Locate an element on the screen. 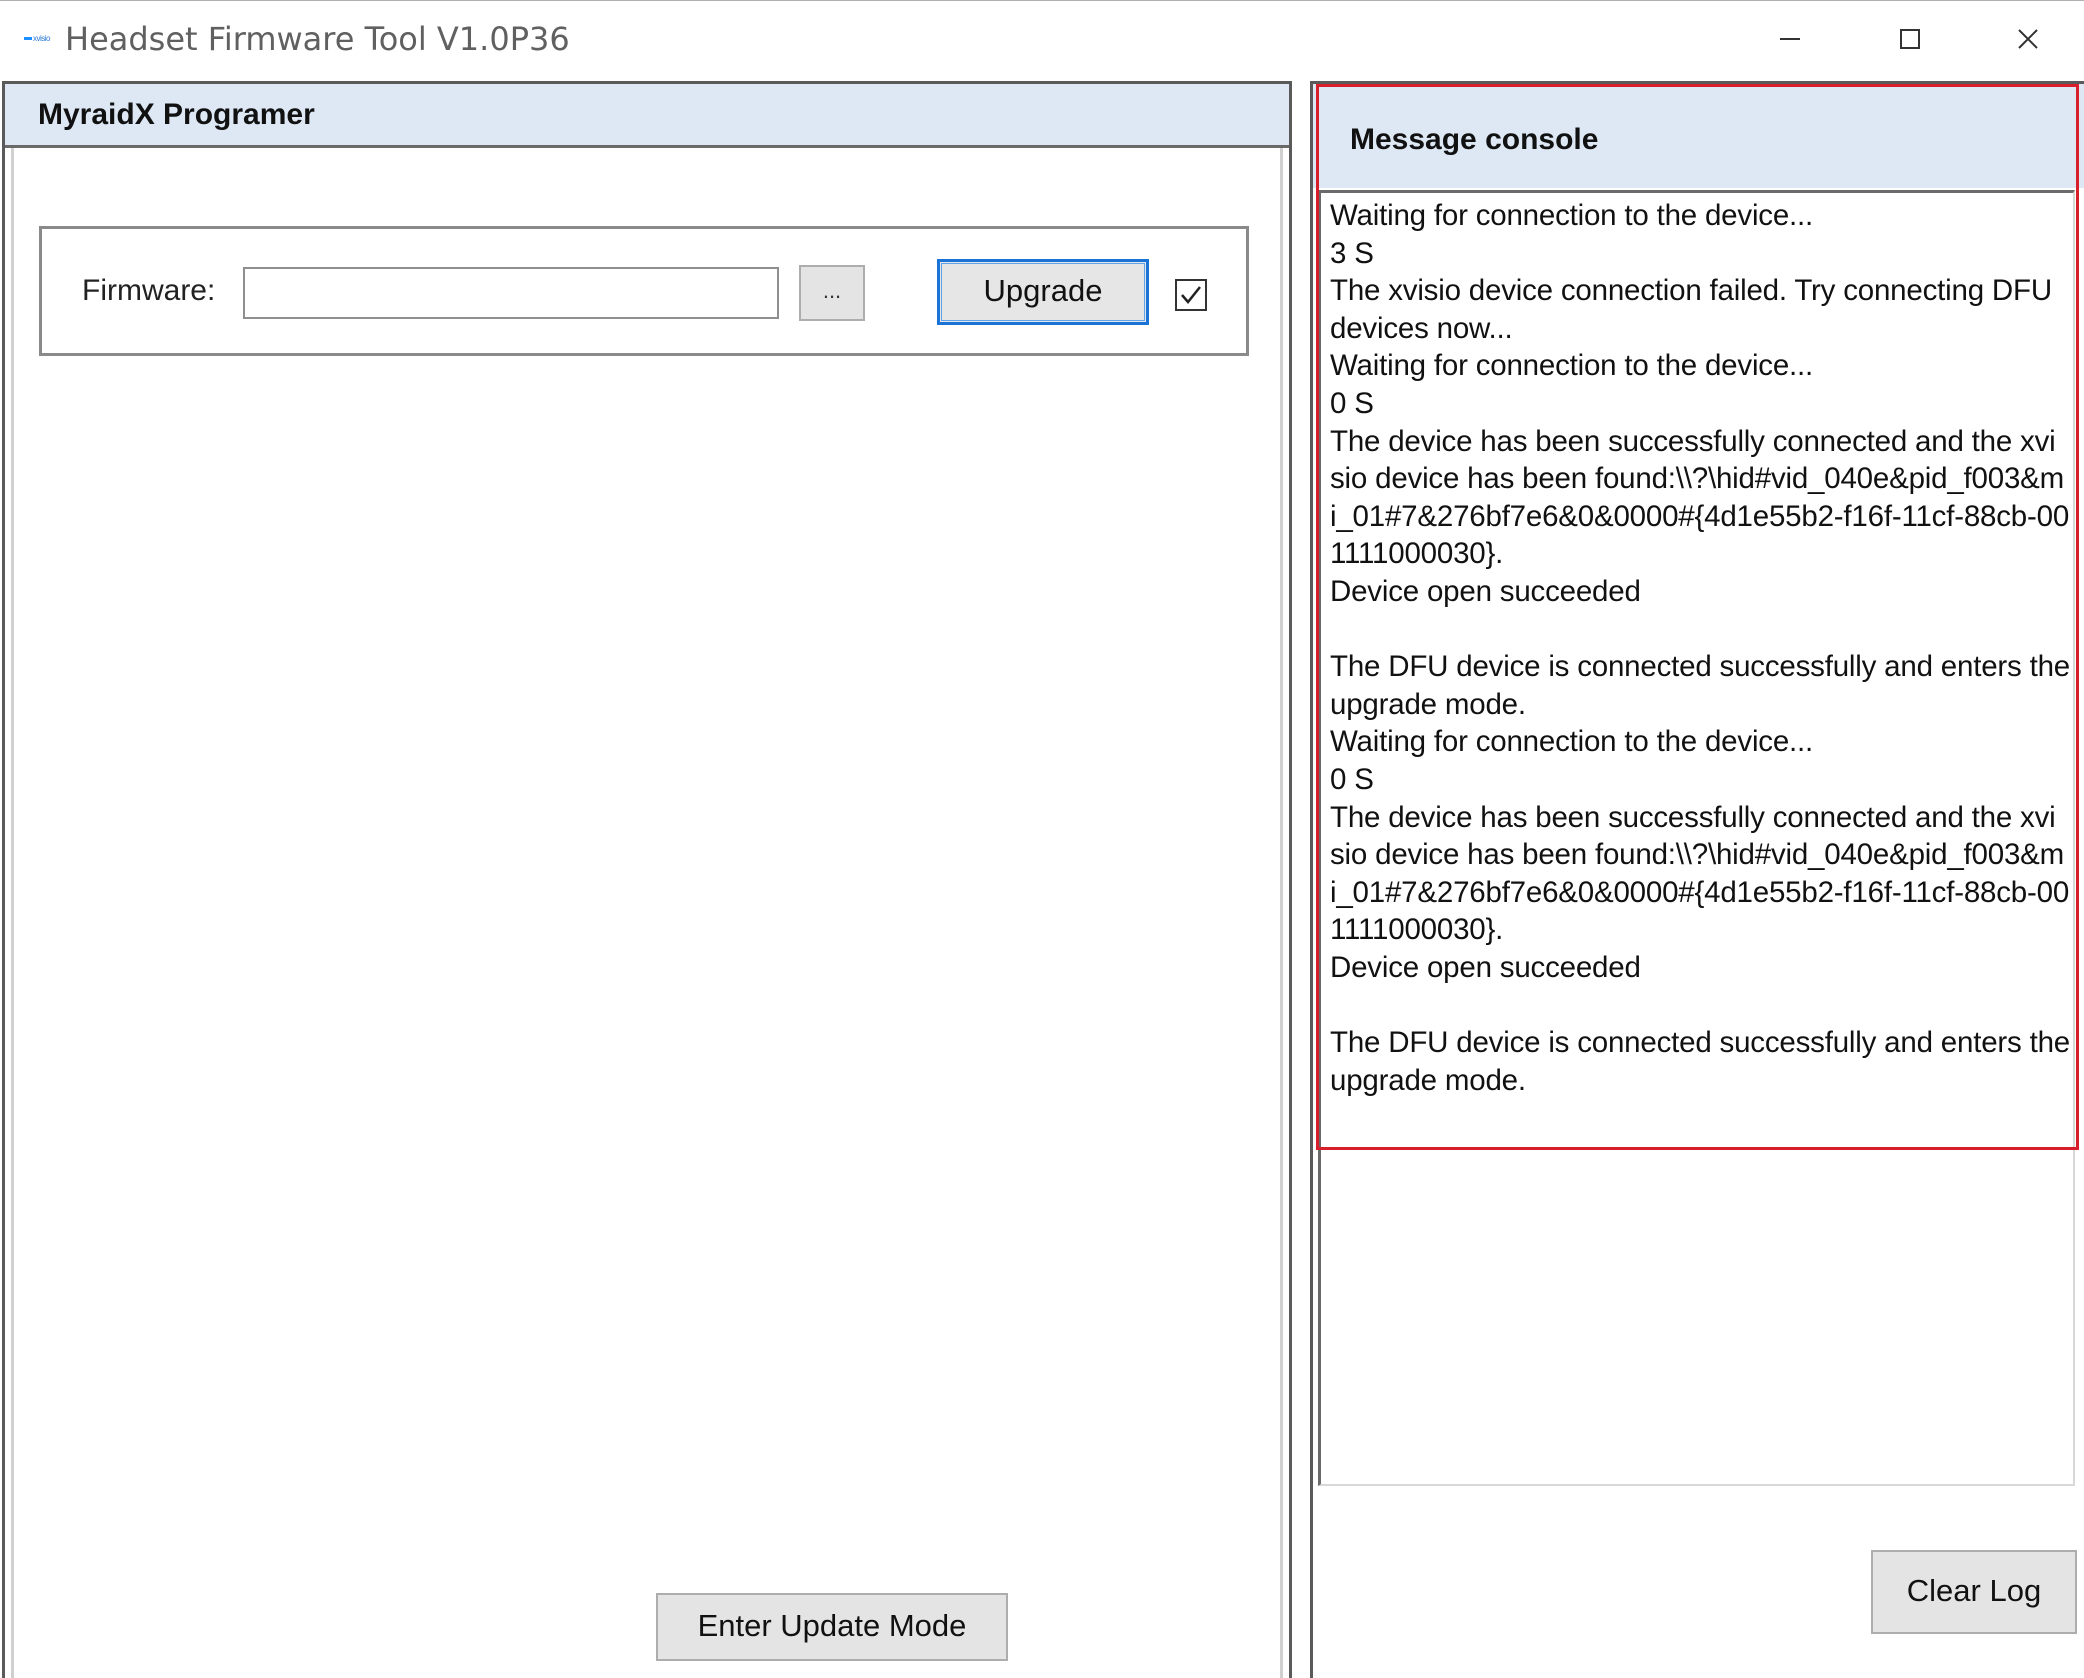 This screenshot has height=1678, width=2084. close-button is located at coordinates (2028, 39).